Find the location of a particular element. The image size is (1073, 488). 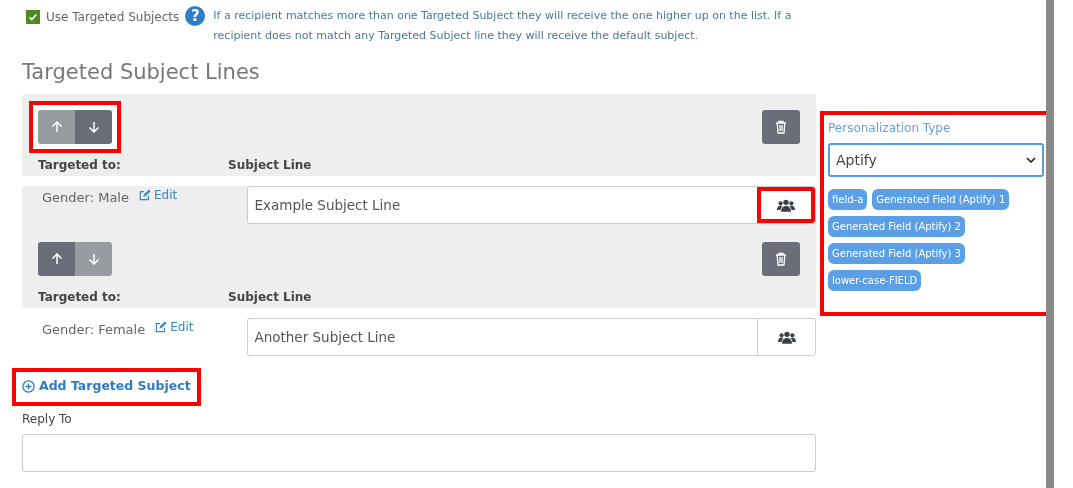

move-up-button is located at coordinates (56, 259).